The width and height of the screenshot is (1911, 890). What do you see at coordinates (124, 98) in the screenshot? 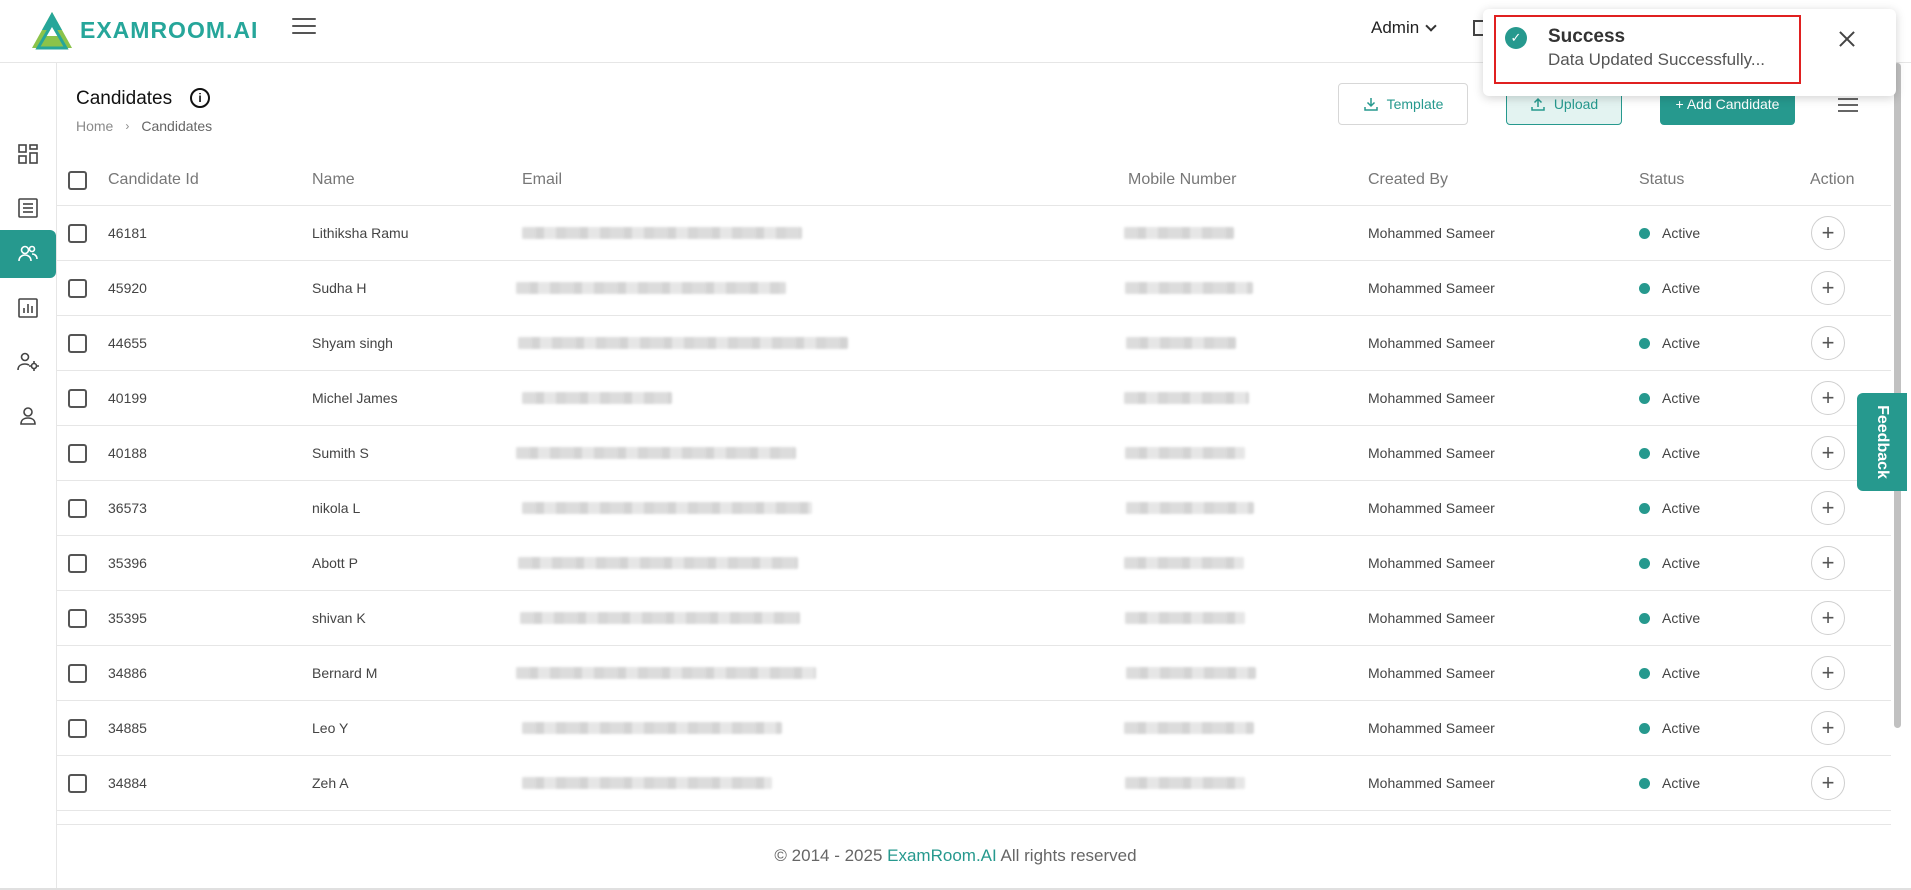
I see `page-title: Candidates` at bounding box center [124, 98].